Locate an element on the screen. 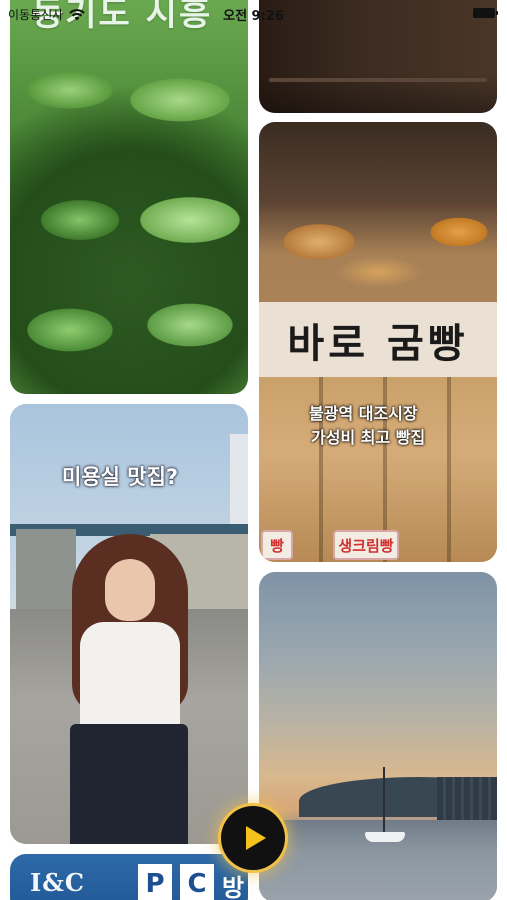 The width and height of the screenshot is (507, 900). shelf-line is located at coordinates (378, 80).